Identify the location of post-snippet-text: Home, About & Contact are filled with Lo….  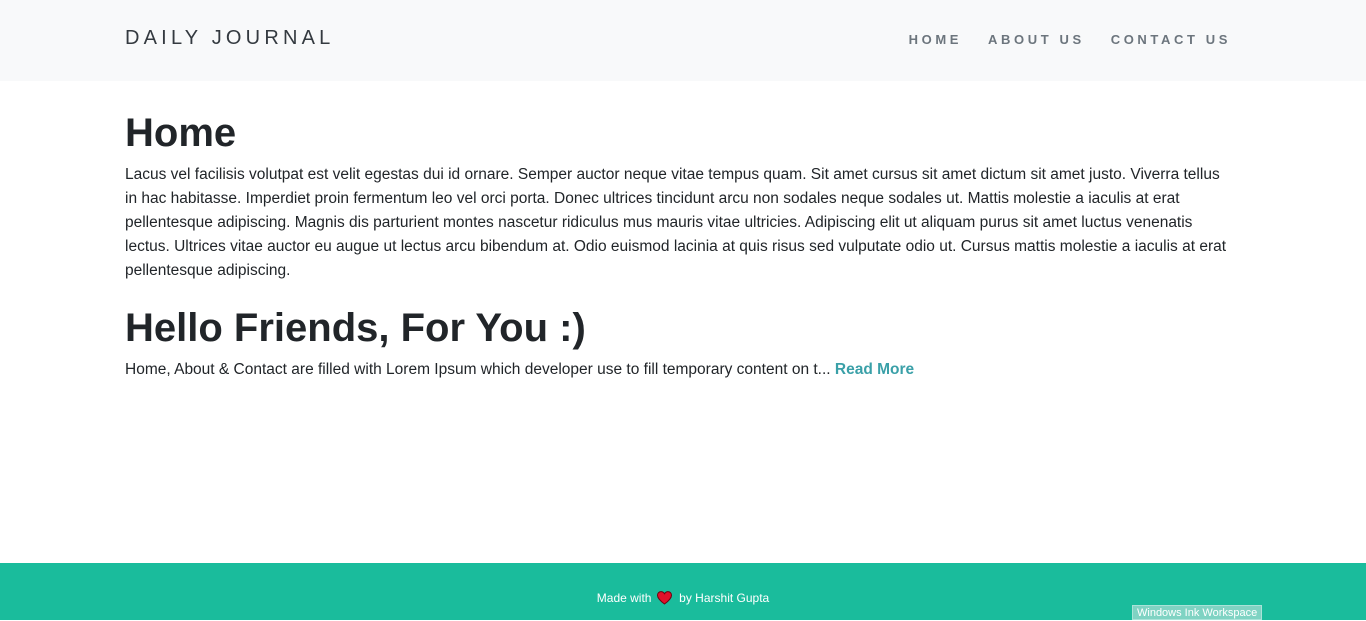
(480, 369).